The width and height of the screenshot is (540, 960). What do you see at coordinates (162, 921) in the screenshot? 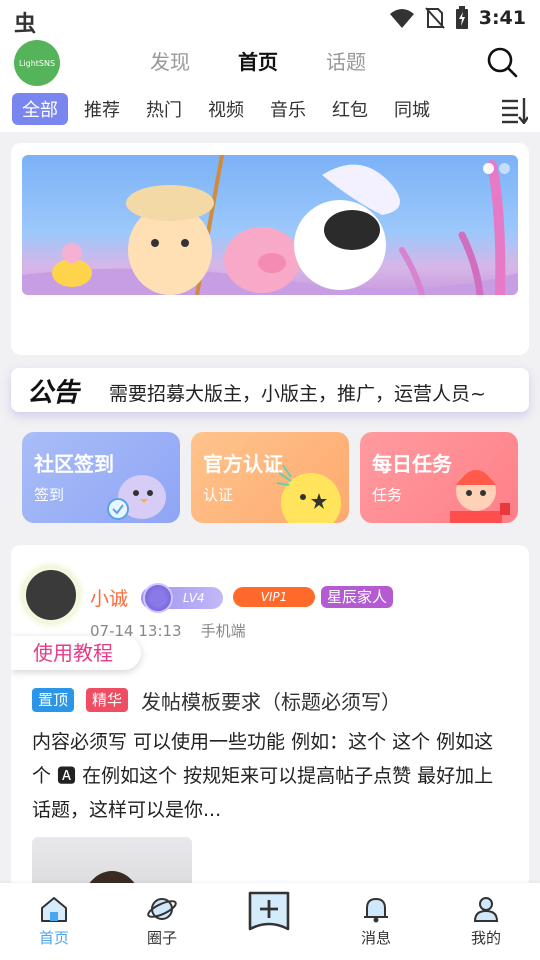
I see `nav-circles: 圈子` at bounding box center [162, 921].